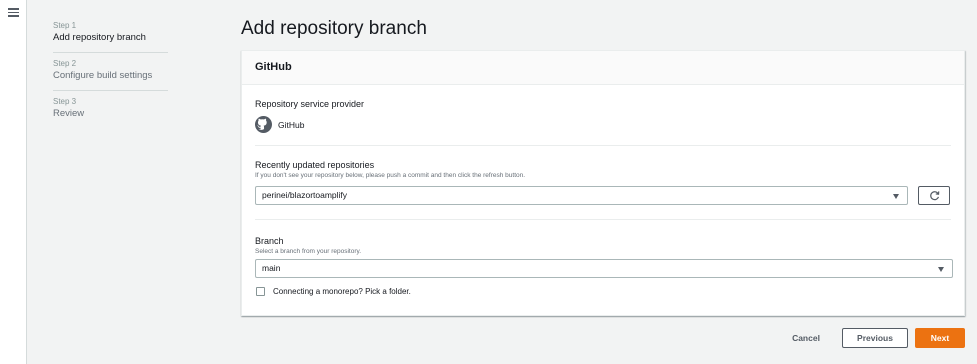 This screenshot has height=364, width=977. I want to click on provider-section: Repository service provider GitHub, so click(603, 115).